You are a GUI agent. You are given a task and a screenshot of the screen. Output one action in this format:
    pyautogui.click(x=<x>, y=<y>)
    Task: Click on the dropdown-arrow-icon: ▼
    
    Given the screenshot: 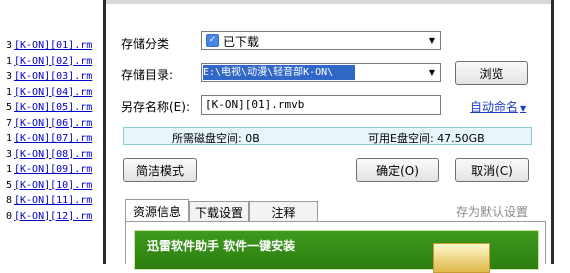 What is the action you would take?
    pyautogui.click(x=523, y=108)
    